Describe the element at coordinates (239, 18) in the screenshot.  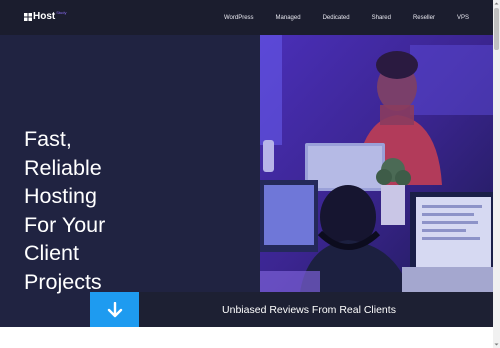
I see `nav-wordpress: WordPress` at that location.